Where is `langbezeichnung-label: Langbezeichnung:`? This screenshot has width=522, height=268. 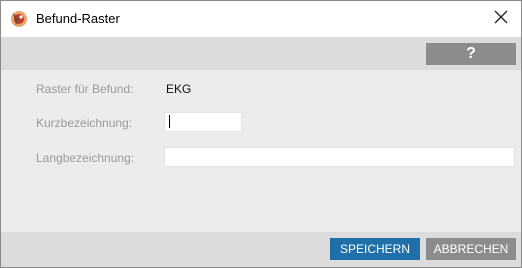
langbezeichnung-label: Langbezeichnung: is located at coordinates (85, 158).